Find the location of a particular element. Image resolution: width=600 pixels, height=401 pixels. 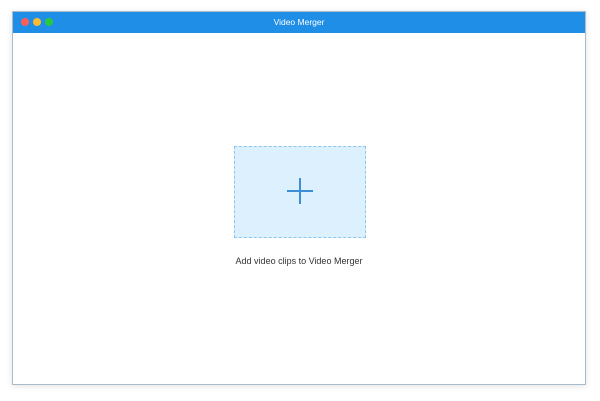

plus-icon is located at coordinates (300, 191).